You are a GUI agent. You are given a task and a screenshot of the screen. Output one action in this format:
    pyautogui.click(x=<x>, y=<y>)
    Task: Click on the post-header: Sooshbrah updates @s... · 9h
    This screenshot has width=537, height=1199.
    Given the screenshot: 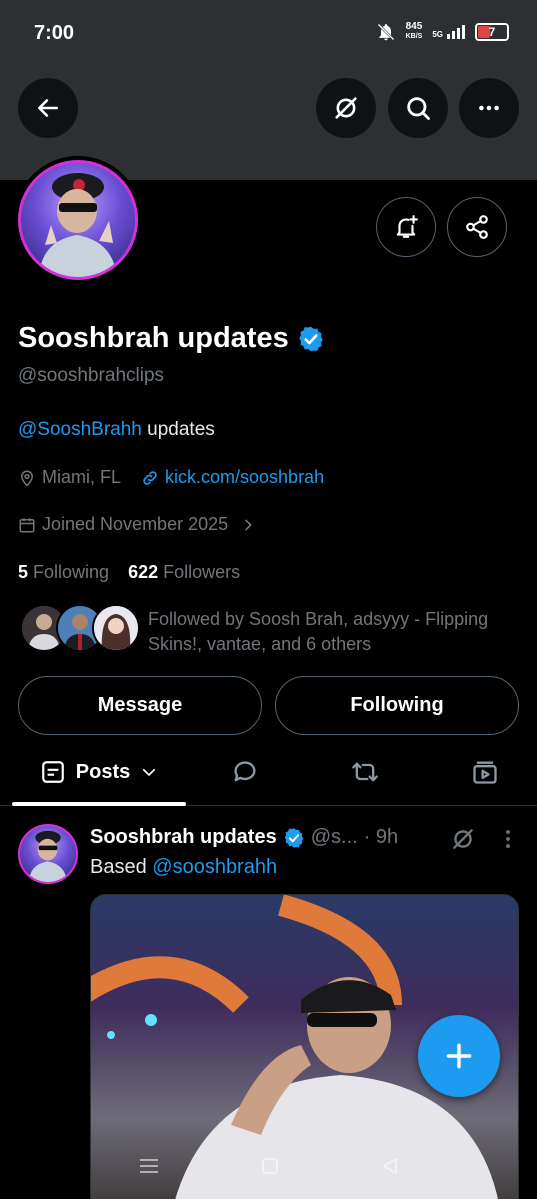 What is the action you would take?
    pyautogui.click(x=244, y=837)
    